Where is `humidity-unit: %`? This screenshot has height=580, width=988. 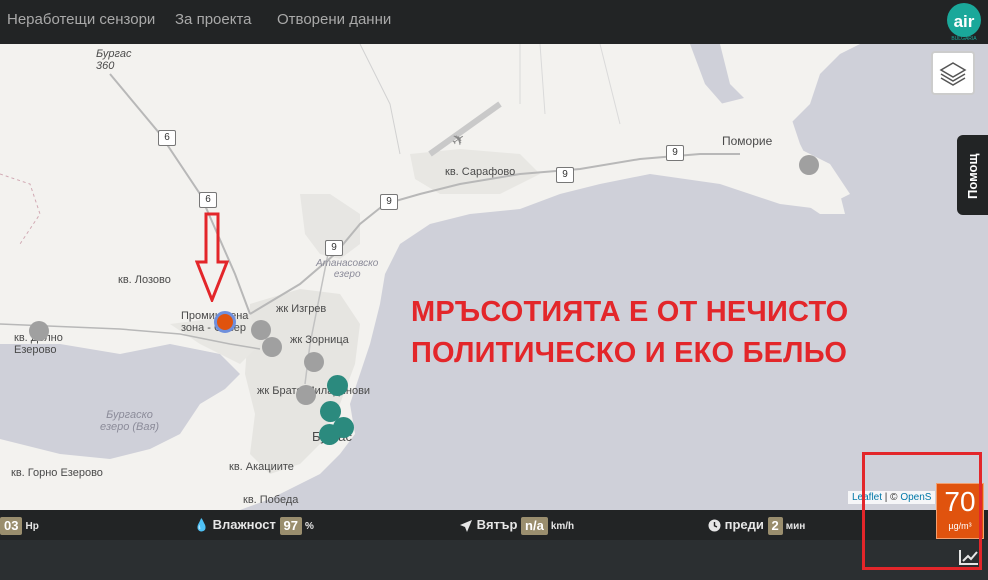
humidity-unit: % is located at coordinates (309, 526).